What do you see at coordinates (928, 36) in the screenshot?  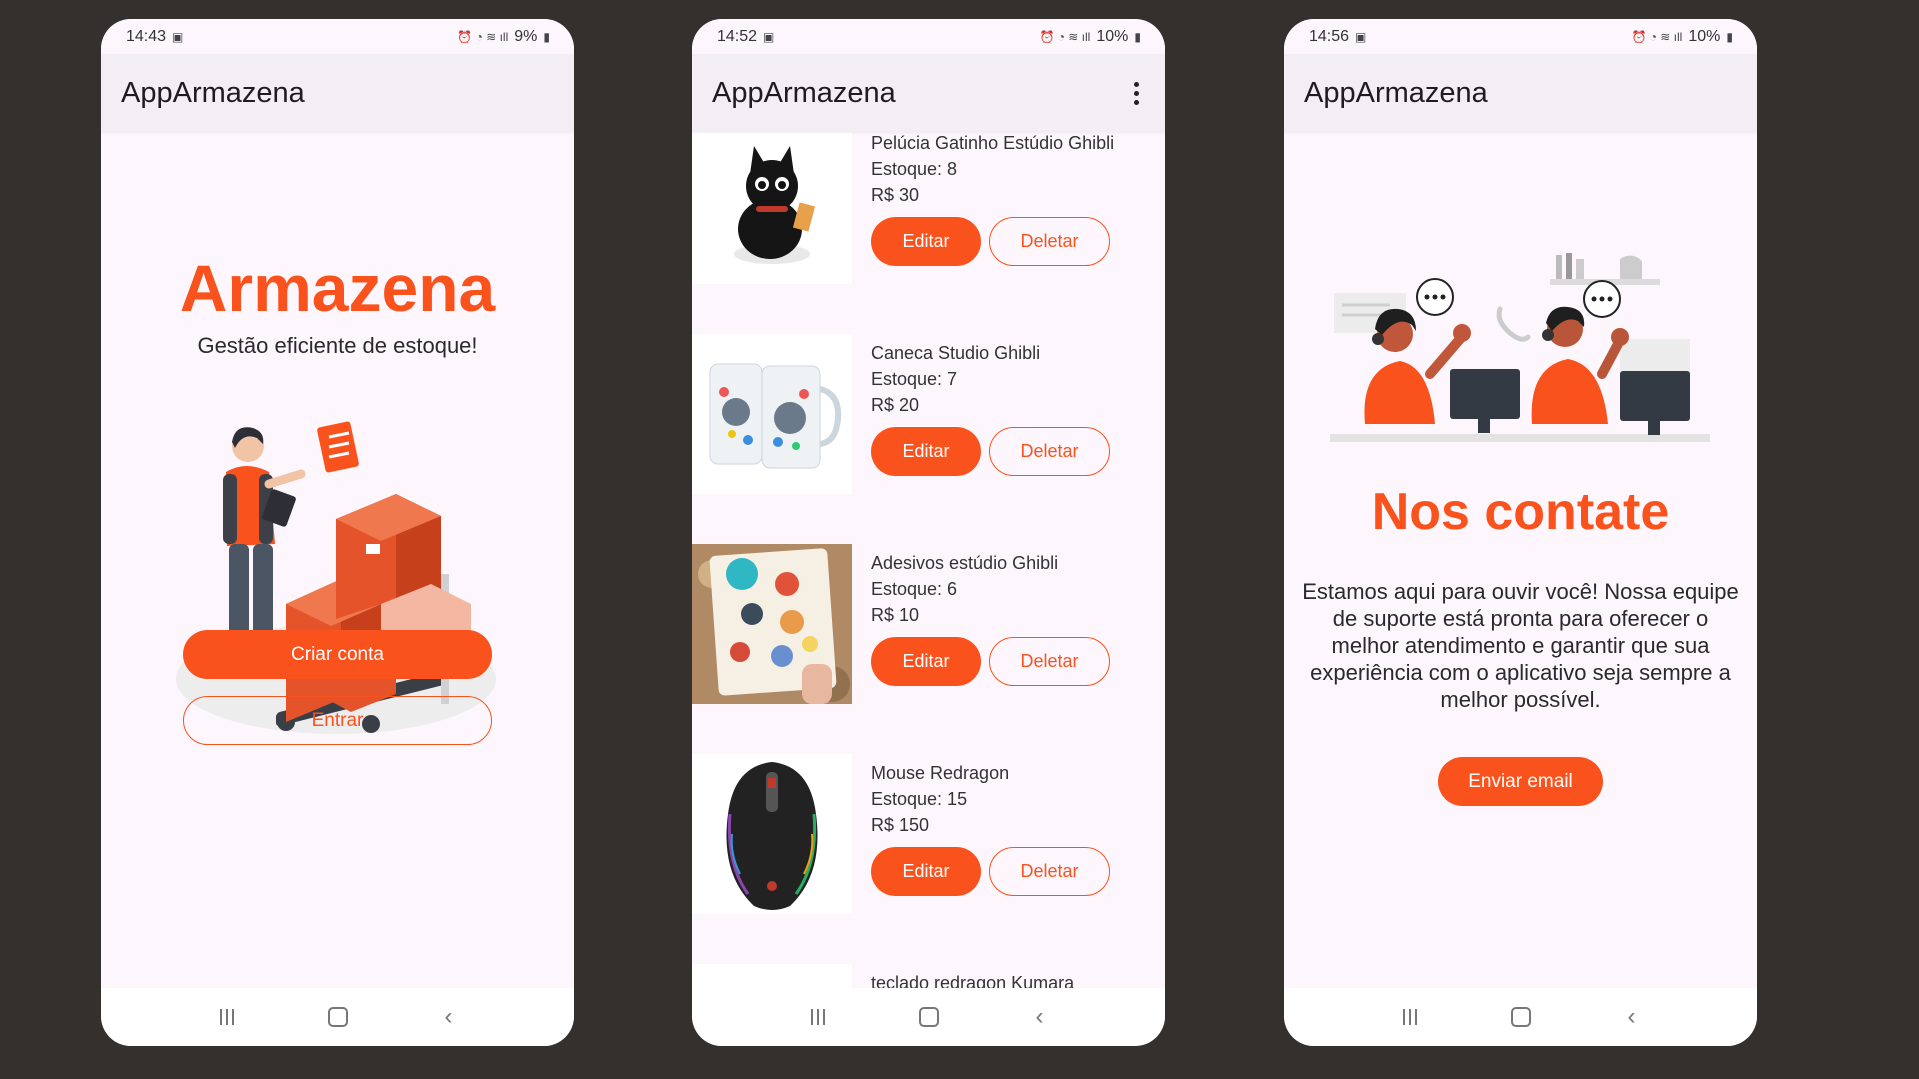 I see `status-bar: 14:52 ▣ ⏰ ◔ ≋ ıll 10% ▮` at bounding box center [928, 36].